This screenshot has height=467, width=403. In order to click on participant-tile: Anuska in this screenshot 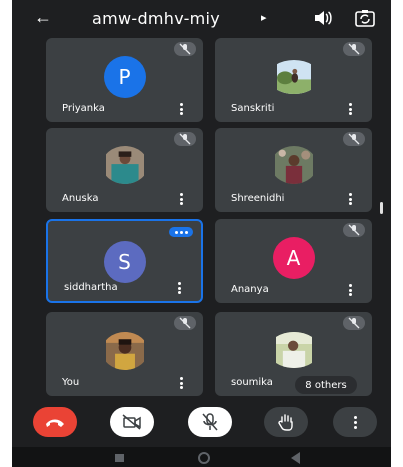, I will do `click(124, 170)`.